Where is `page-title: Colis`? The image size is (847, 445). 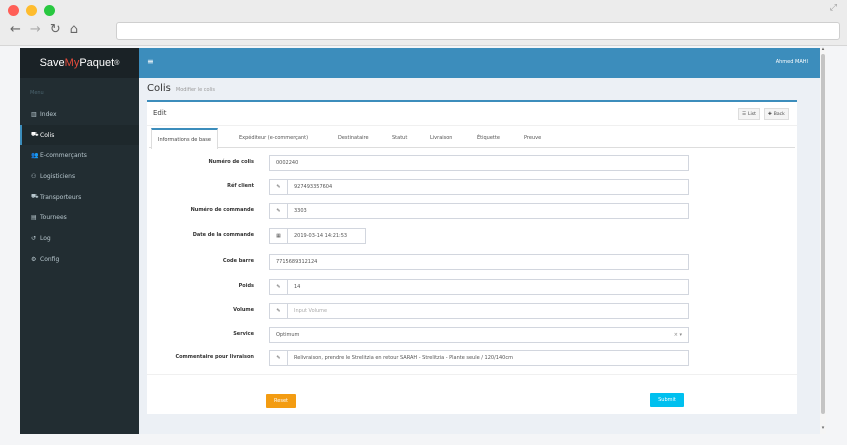 page-title: Colis is located at coordinates (159, 88).